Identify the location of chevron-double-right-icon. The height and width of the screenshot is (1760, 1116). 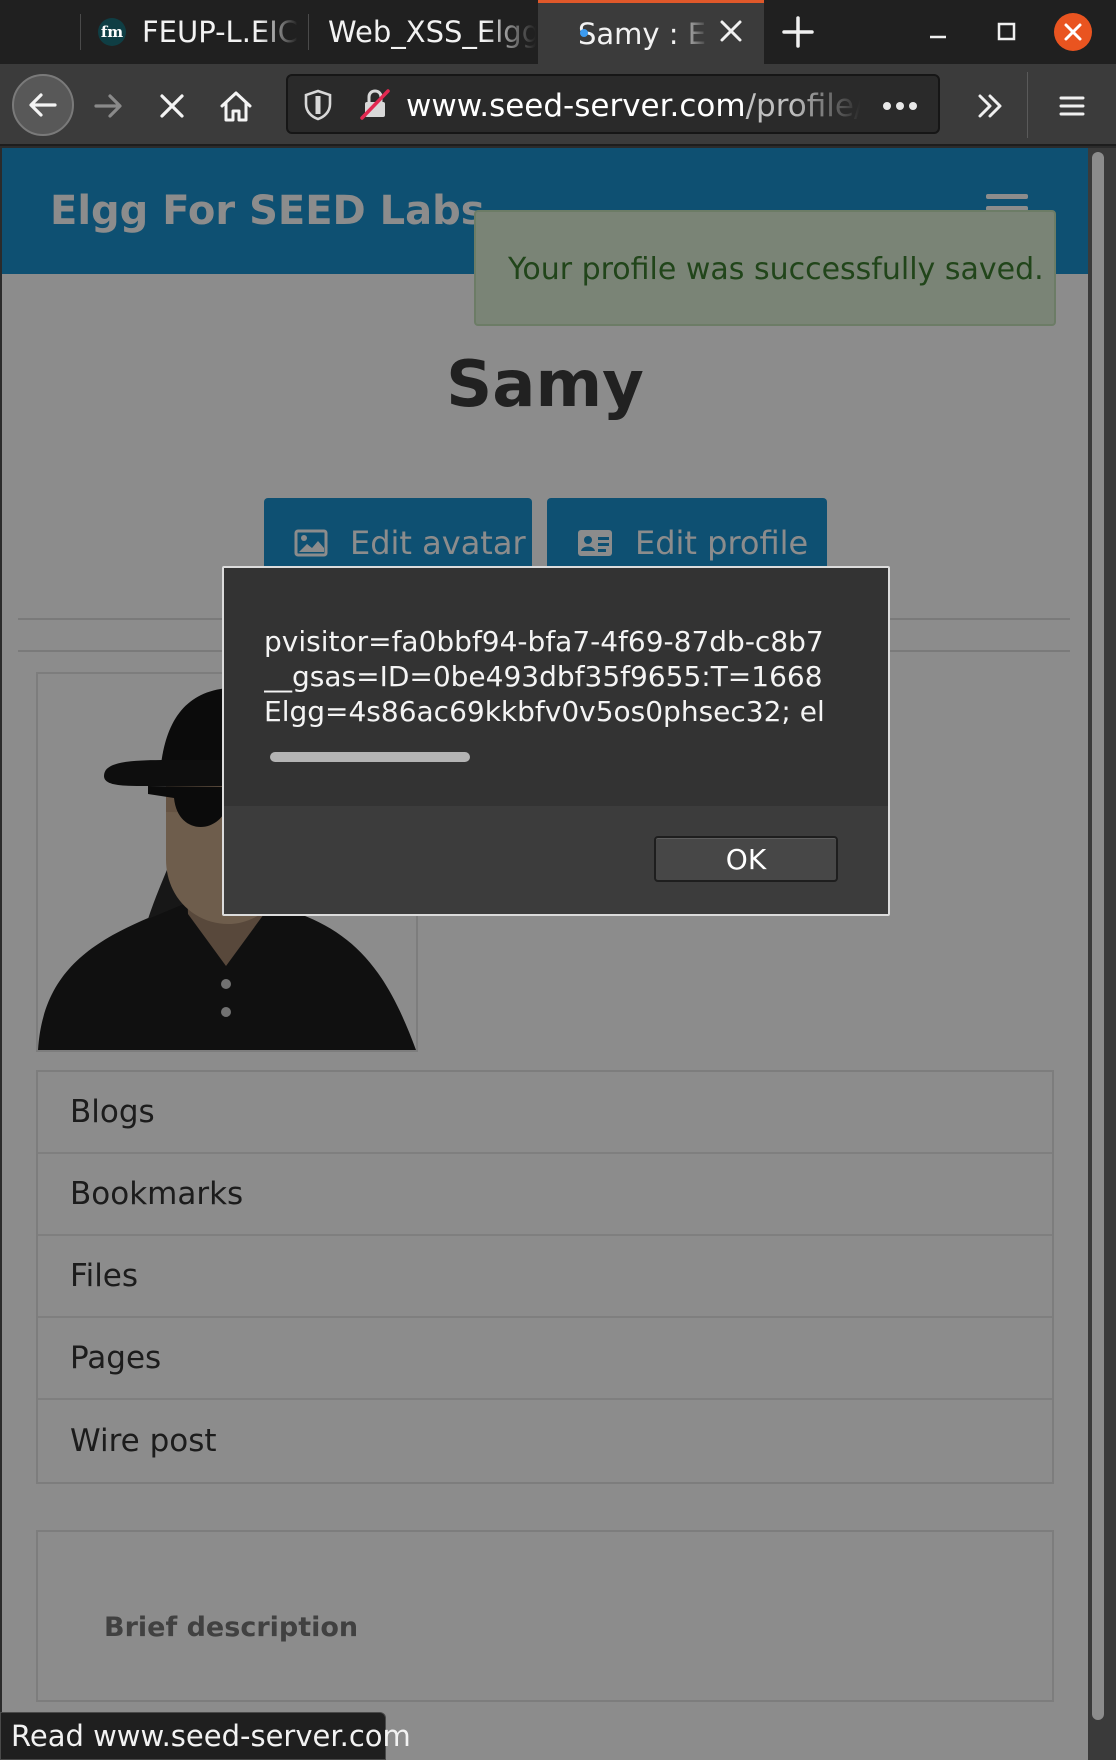
(990, 106).